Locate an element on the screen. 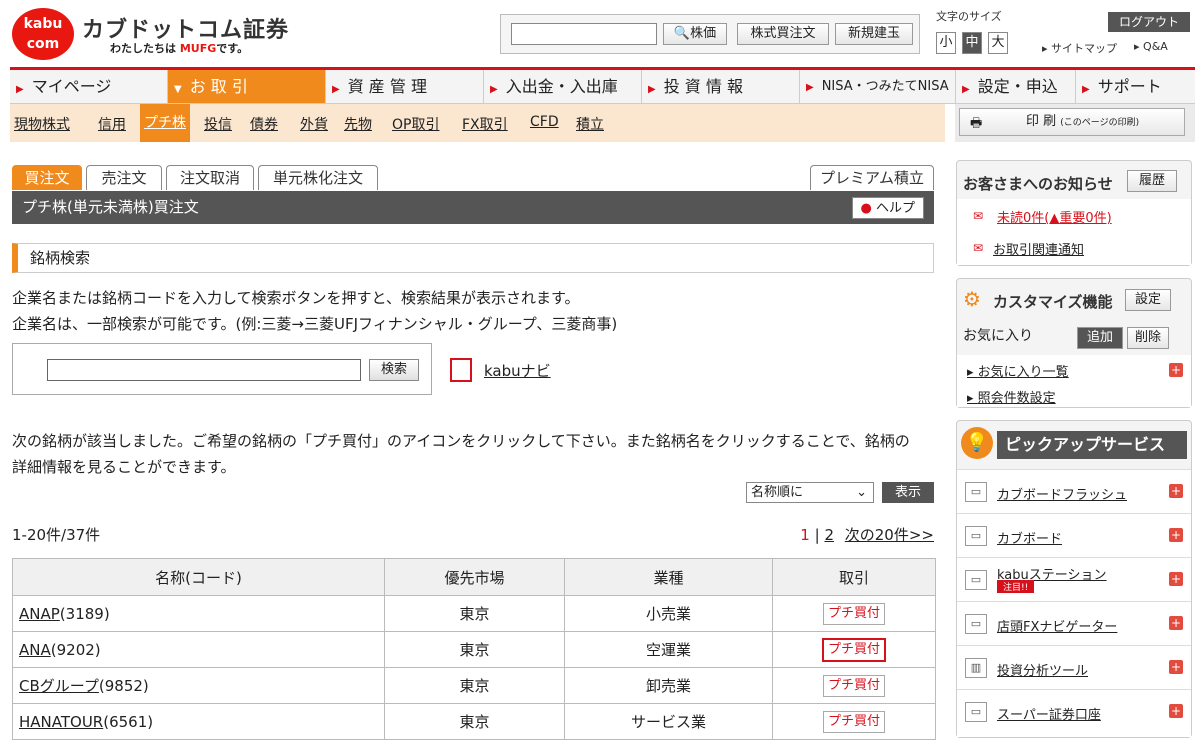 The height and width of the screenshot is (742, 1200). nav-support: ▶ サポート is located at coordinates (1135, 86).